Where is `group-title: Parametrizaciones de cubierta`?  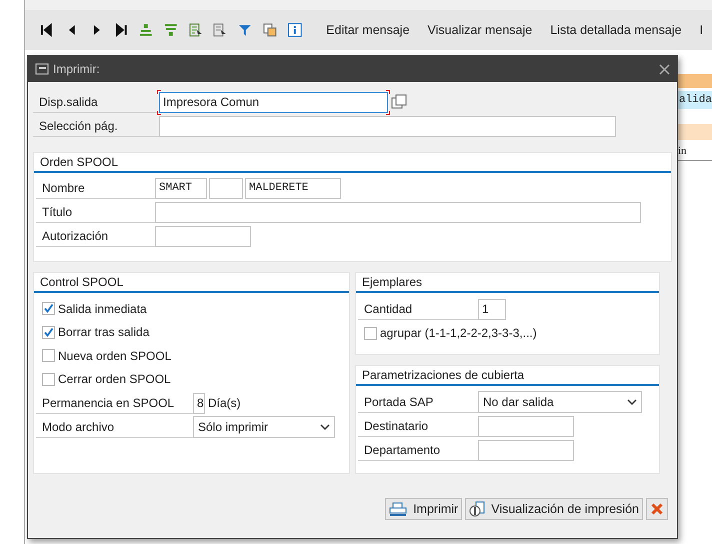 group-title: Parametrizaciones de cubierta is located at coordinates (443, 375).